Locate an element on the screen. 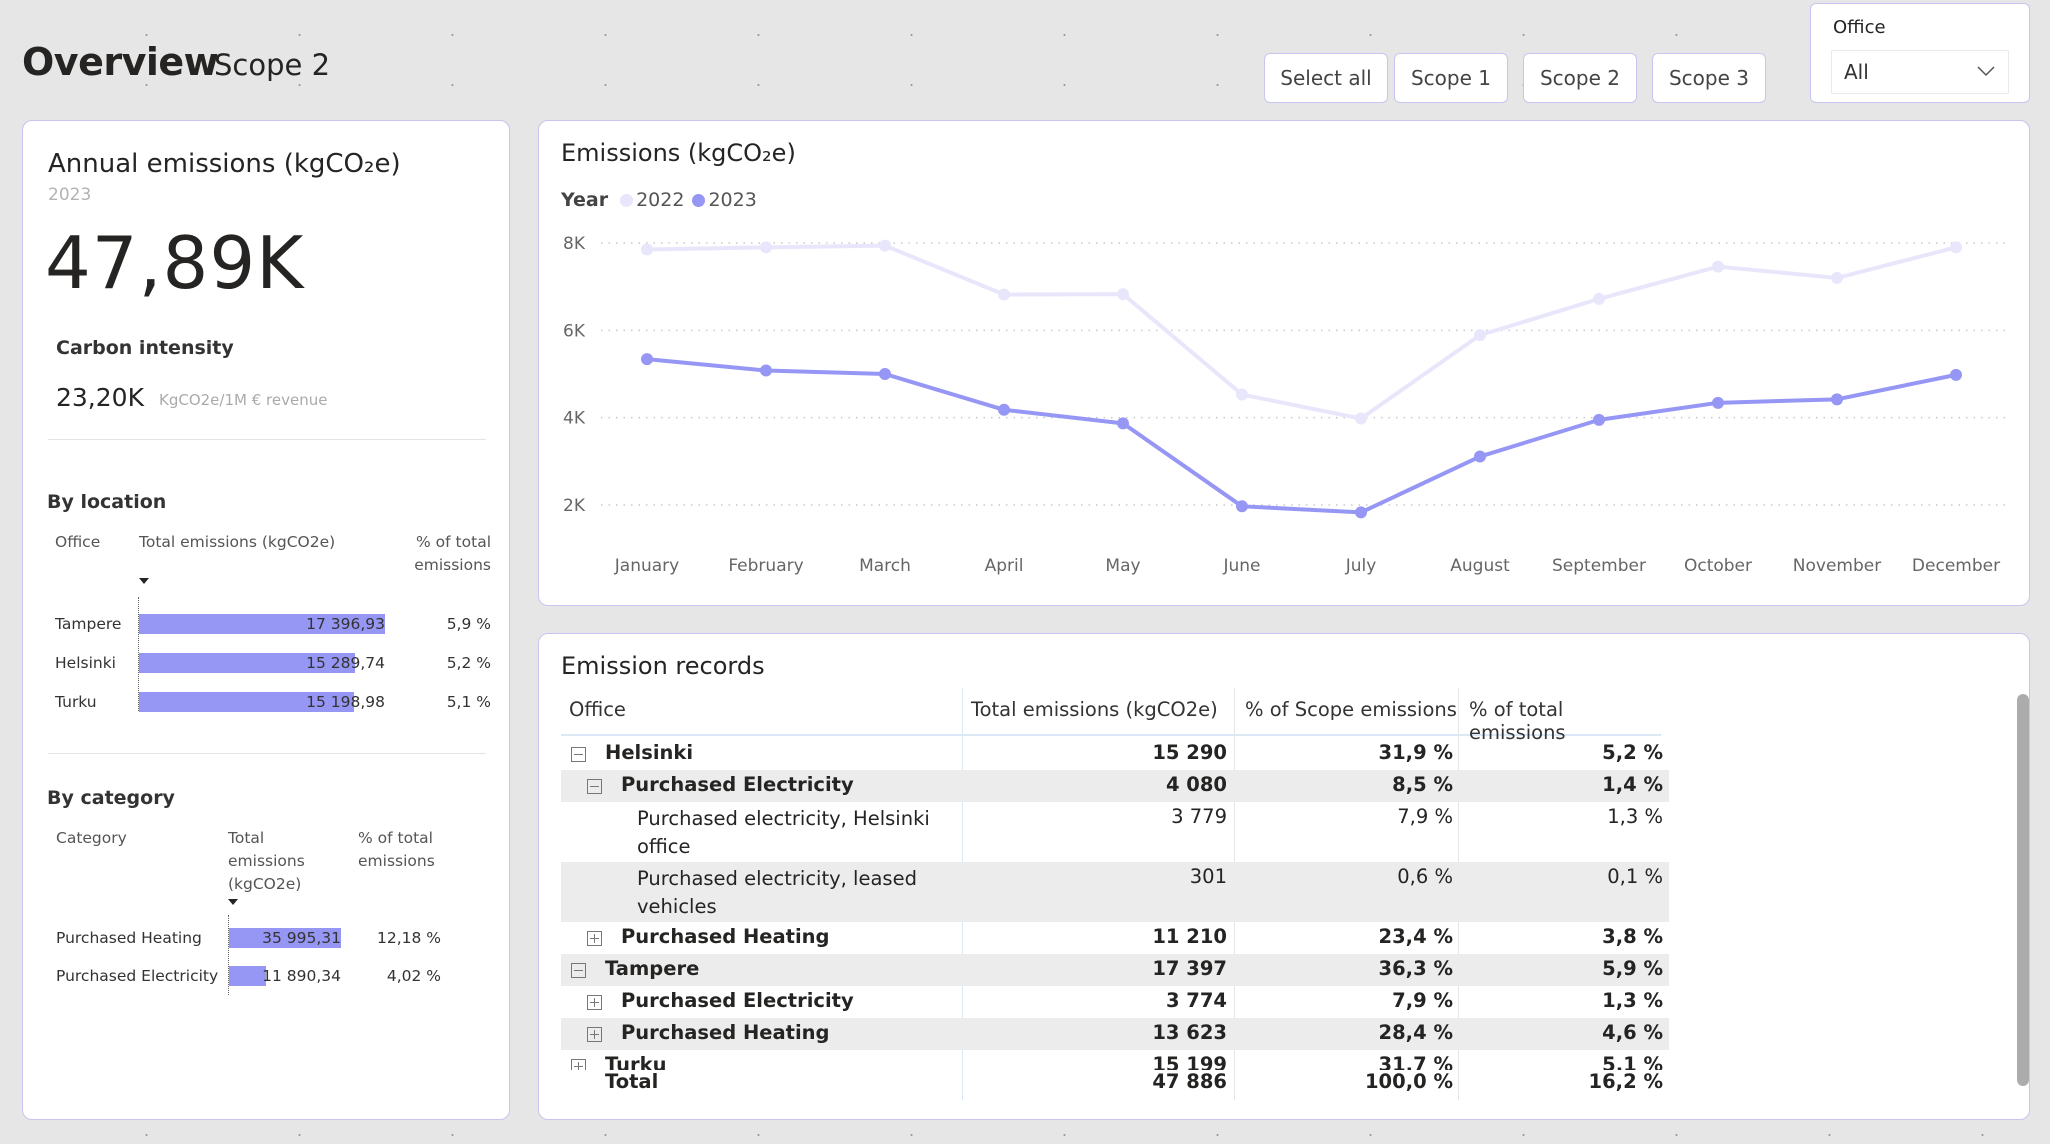 This screenshot has width=2050, height=1144. column-header-scope-pct: % of Scope emissions is located at coordinates (1351, 709).